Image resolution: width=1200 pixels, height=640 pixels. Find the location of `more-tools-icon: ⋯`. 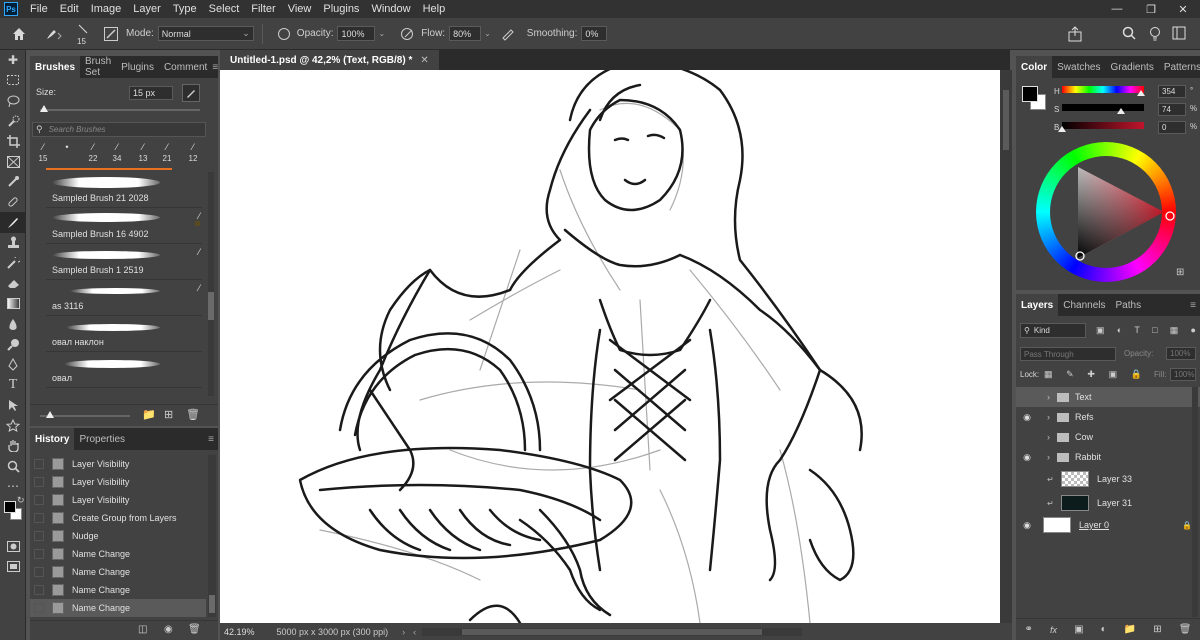

more-tools-icon: ⋯ is located at coordinates (13, 486).